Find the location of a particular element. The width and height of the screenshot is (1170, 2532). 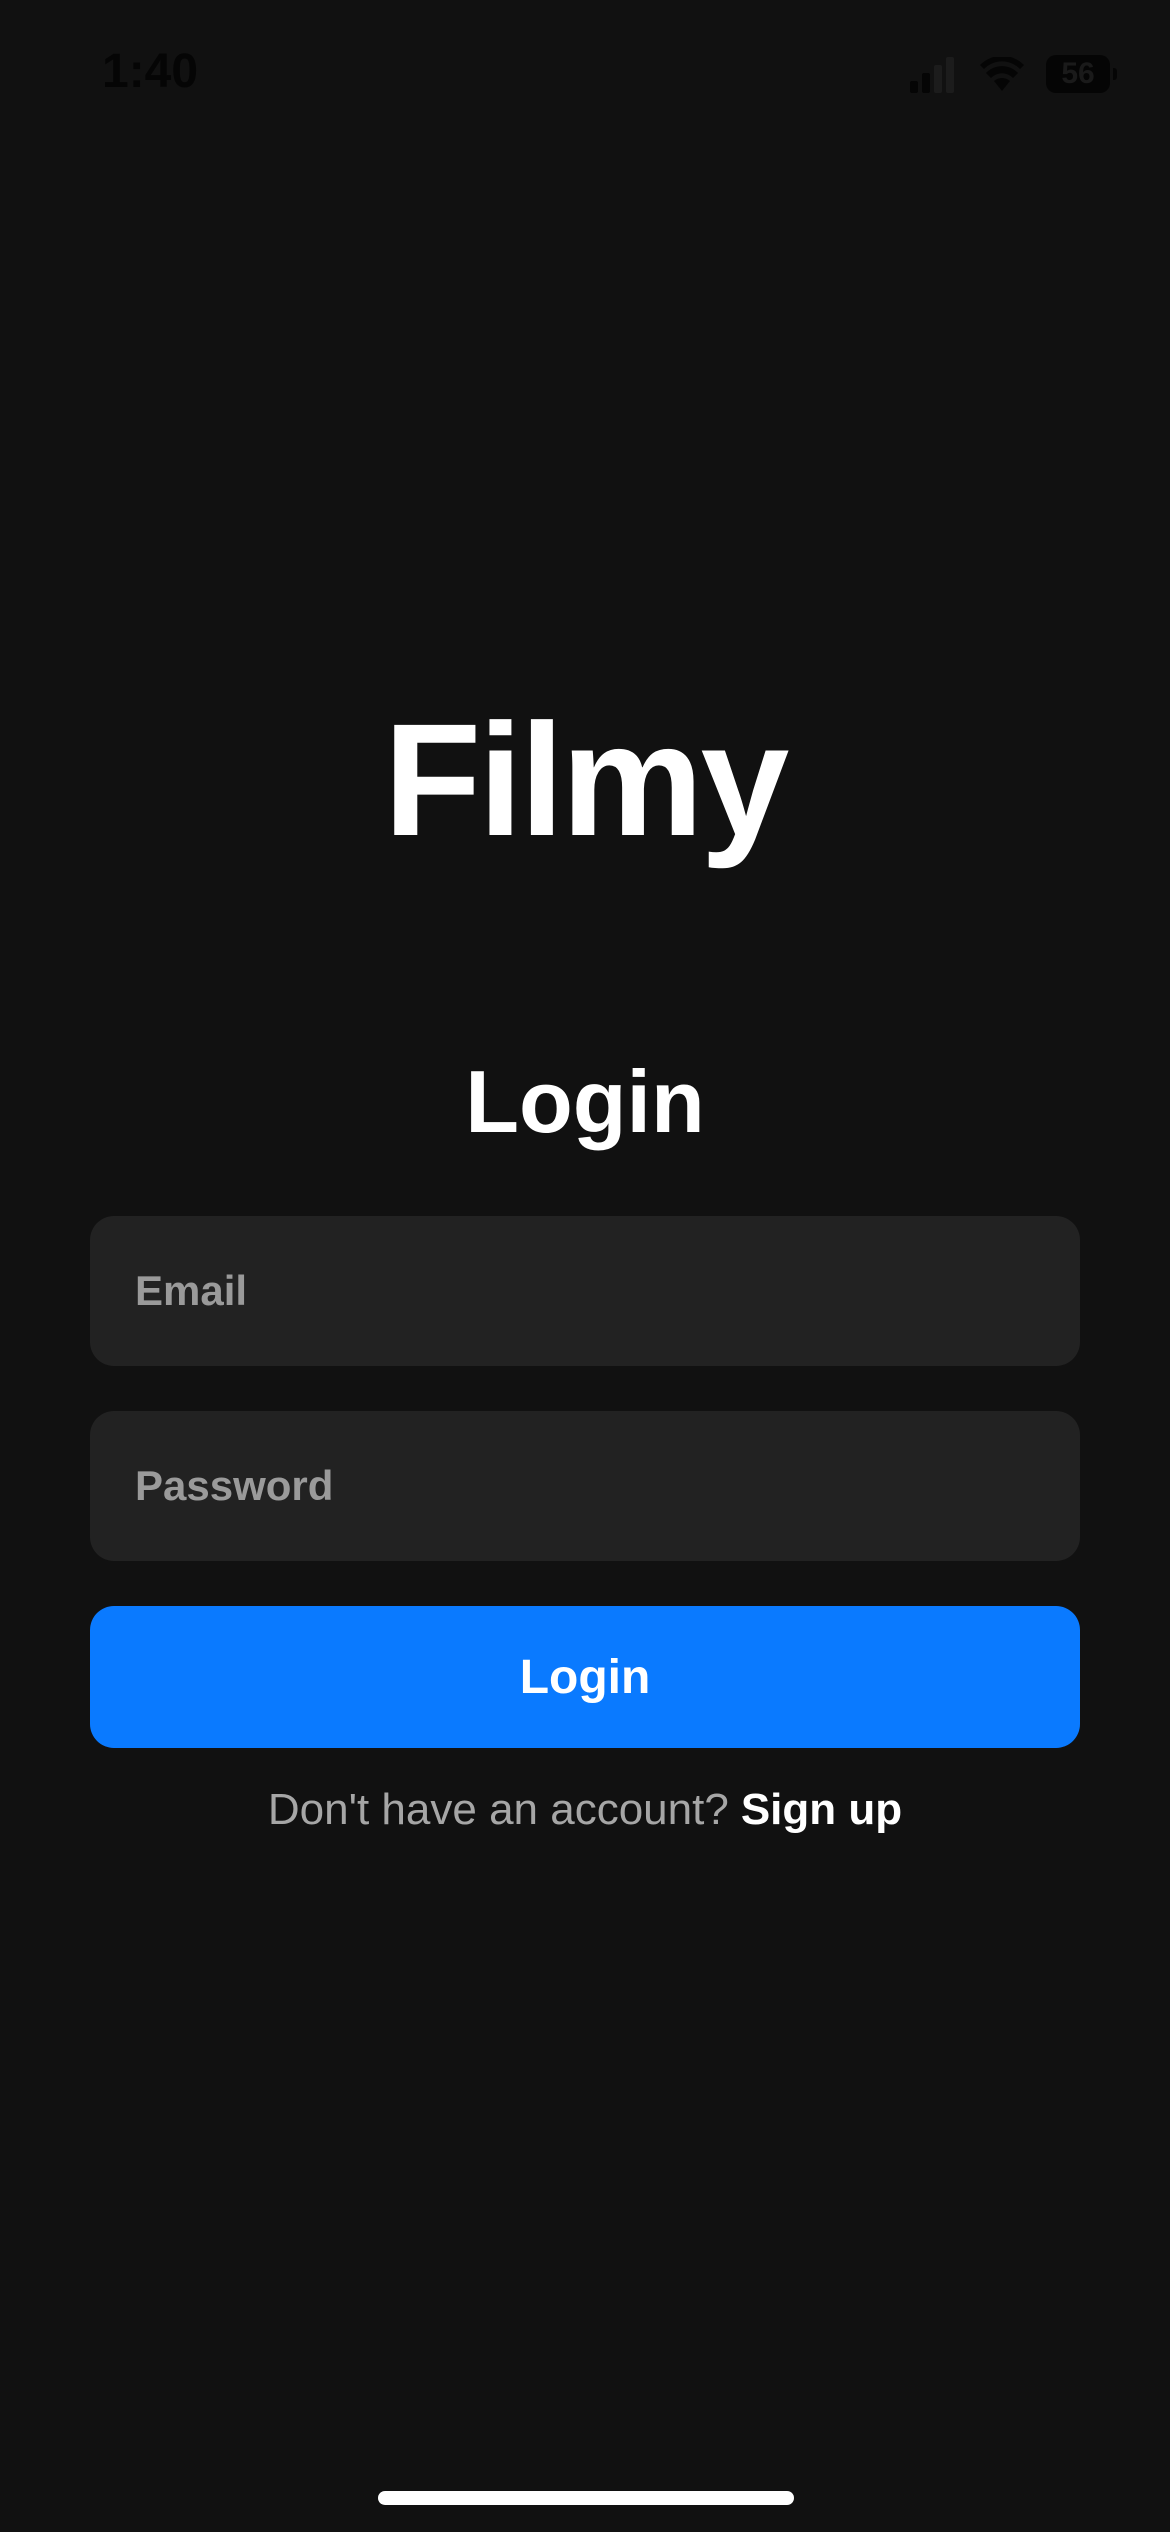

email-field is located at coordinates (585, 1291).